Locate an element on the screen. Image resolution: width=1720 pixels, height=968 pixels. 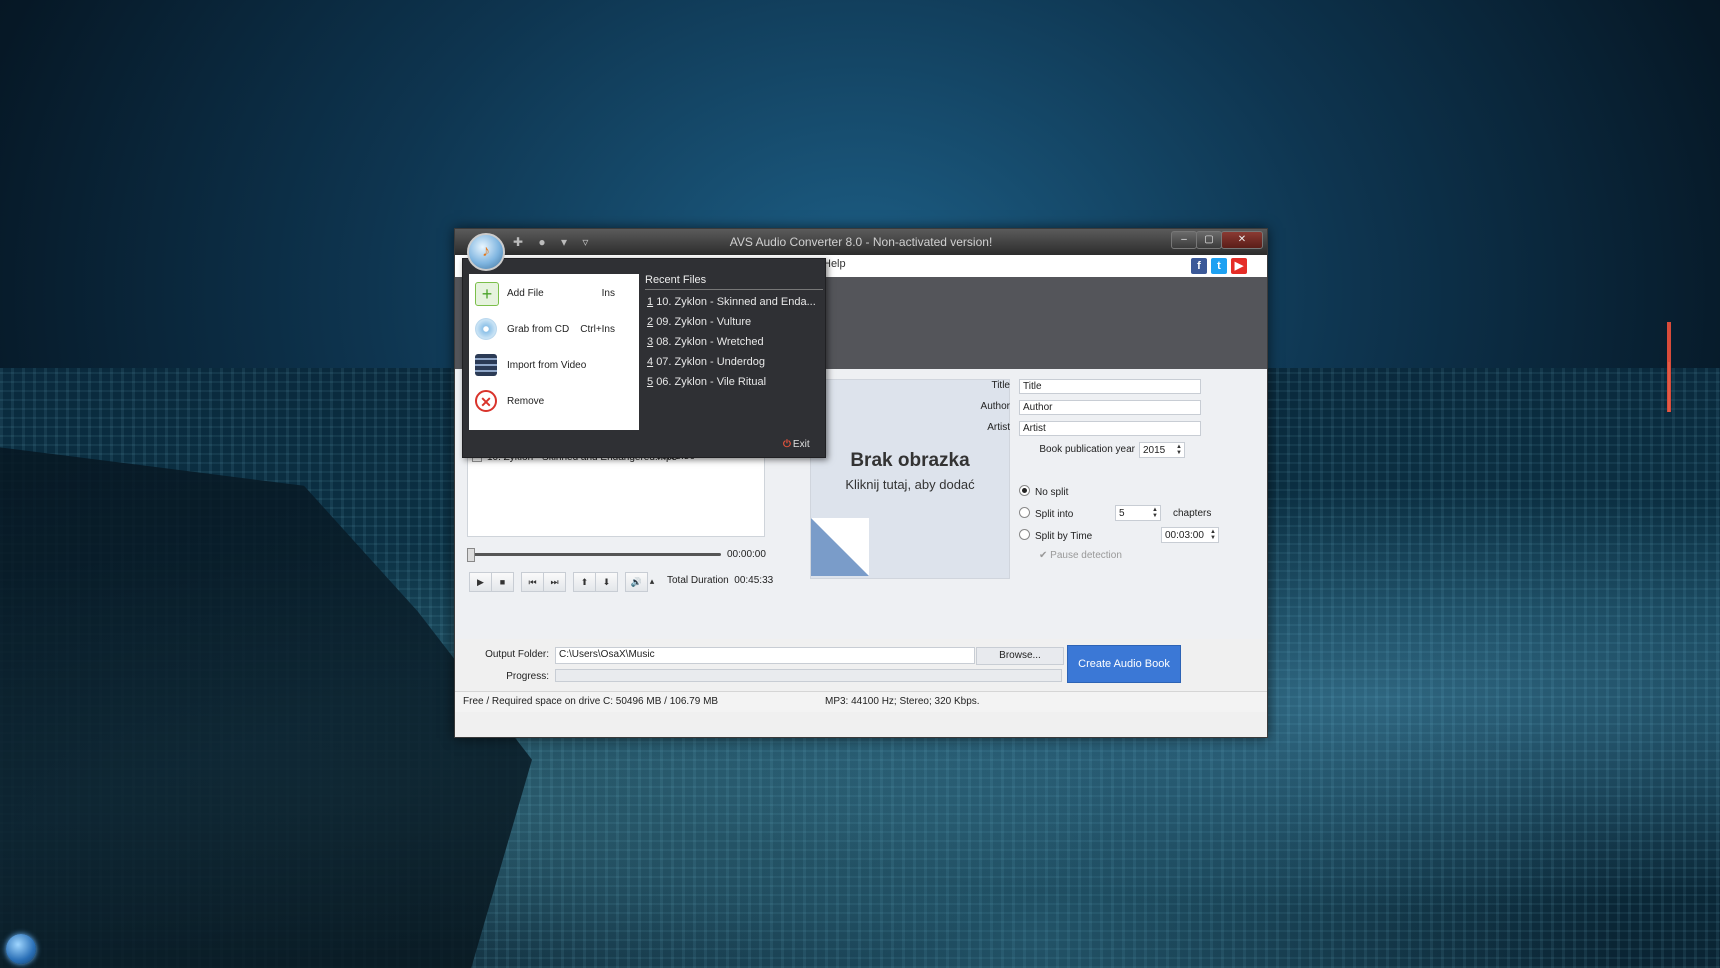
chapters-value: 5 is located at coordinates (1122, 513).